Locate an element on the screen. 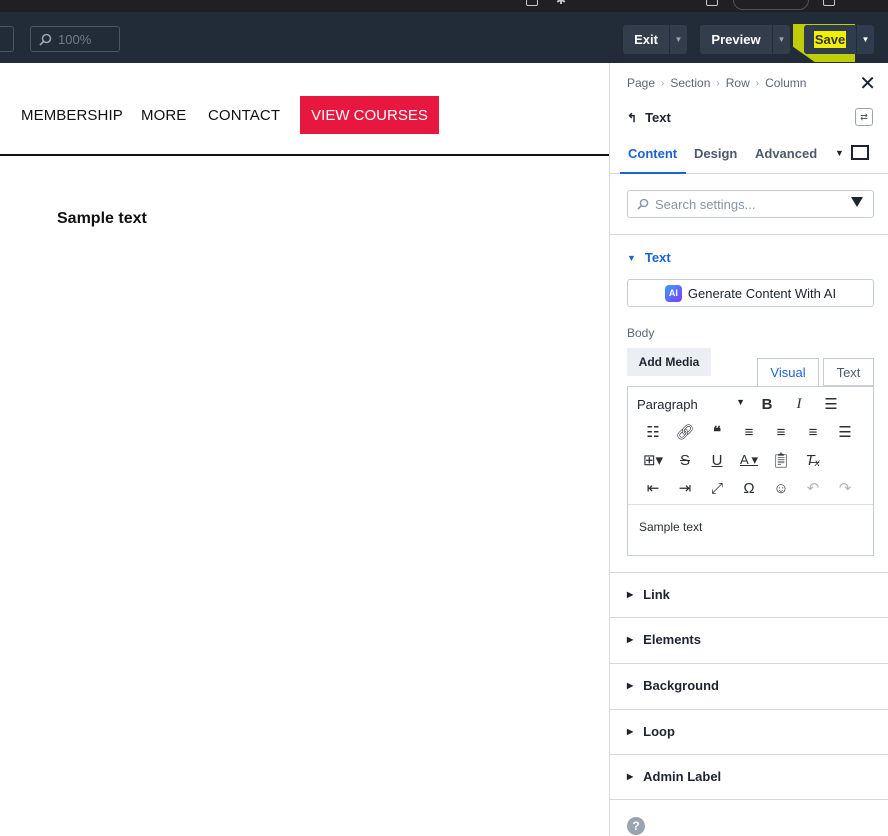  toolbar-row: Paragraph ▼ B I ☰ is located at coordinates (742, 404).